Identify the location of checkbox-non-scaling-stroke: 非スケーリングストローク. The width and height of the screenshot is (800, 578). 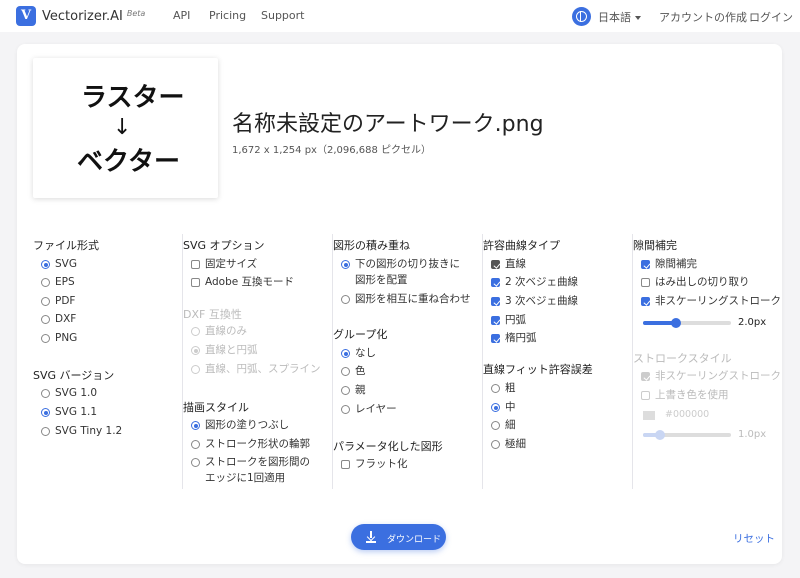
(711, 301).